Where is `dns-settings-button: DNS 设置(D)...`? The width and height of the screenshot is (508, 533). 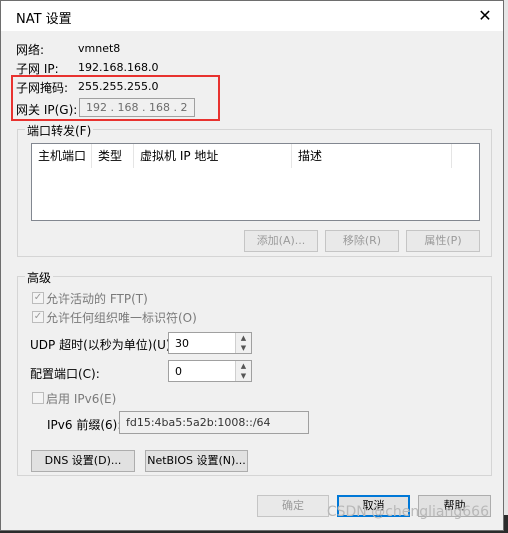
dns-settings-button: DNS 设置(D)... is located at coordinates (83, 461).